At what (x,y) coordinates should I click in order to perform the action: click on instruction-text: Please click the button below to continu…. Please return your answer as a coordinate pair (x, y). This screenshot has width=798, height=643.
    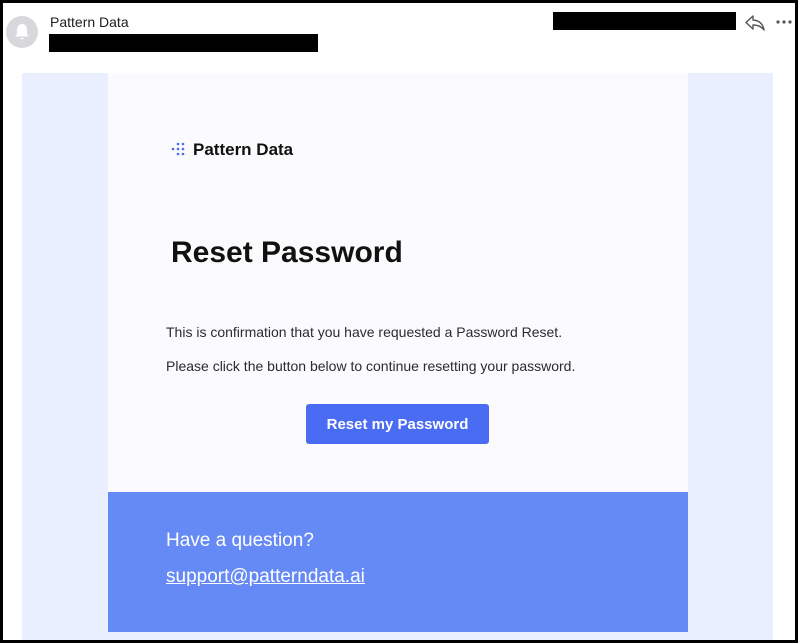
    Looking at the image, I should click on (371, 366).